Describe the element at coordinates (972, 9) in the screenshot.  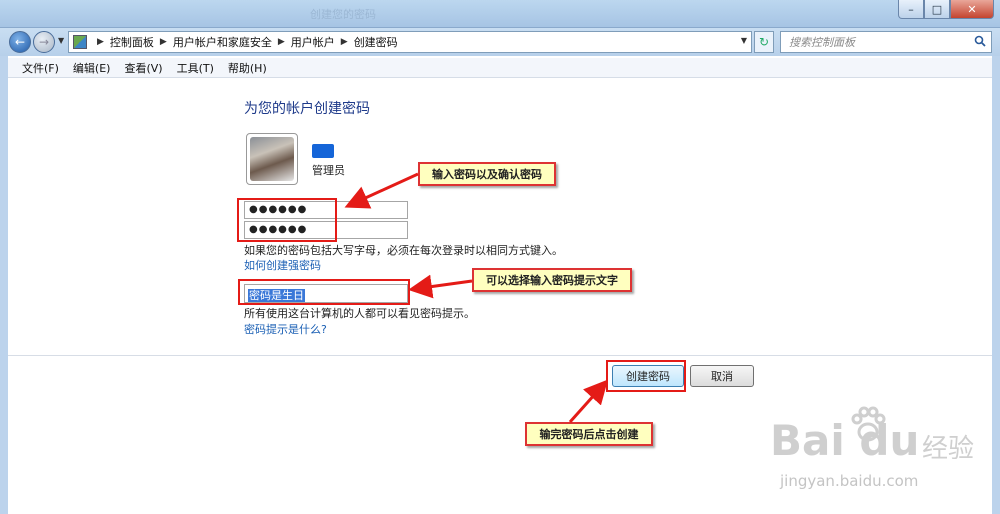
I see `close-button: ✕` at that location.